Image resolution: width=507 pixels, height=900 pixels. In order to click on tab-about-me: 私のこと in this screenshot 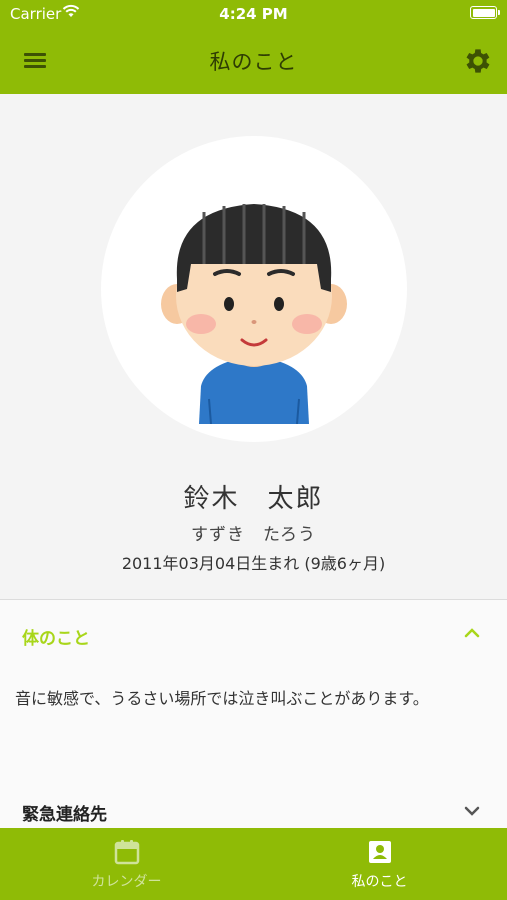, I will do `click(379, 864)`.